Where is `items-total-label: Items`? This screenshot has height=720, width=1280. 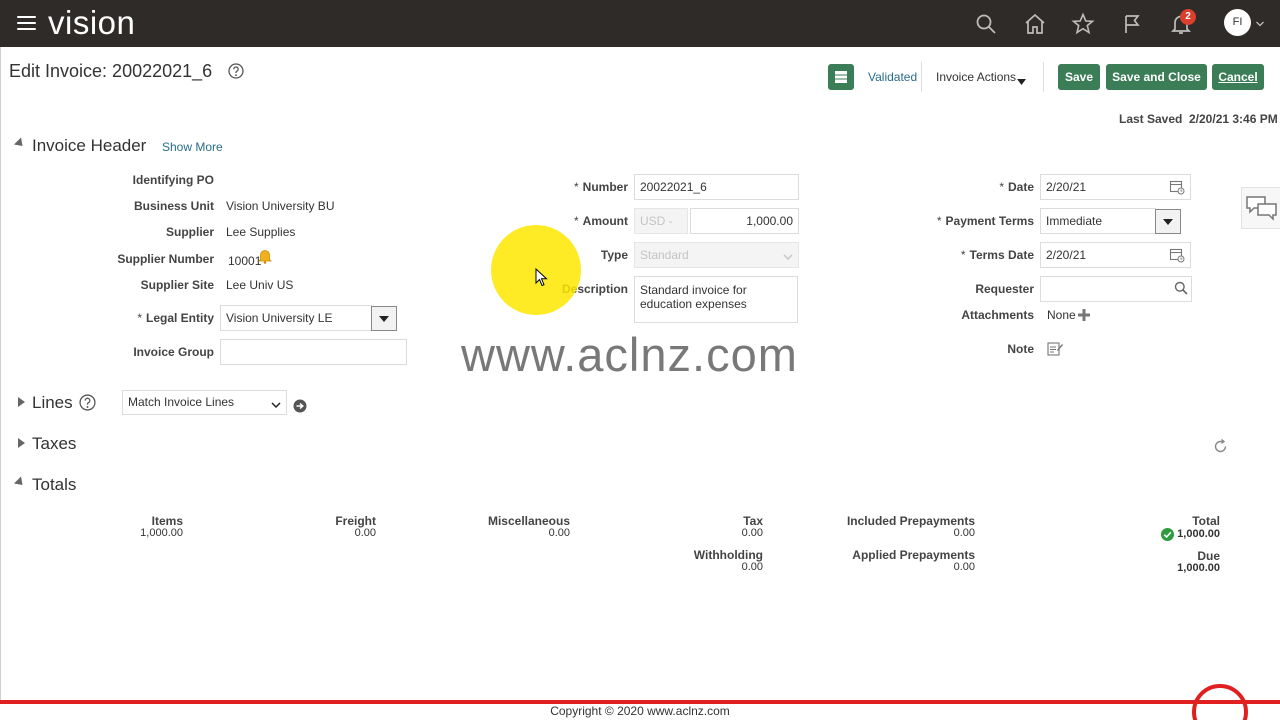 items-total-label: Items is located at coordinates (167, 521).